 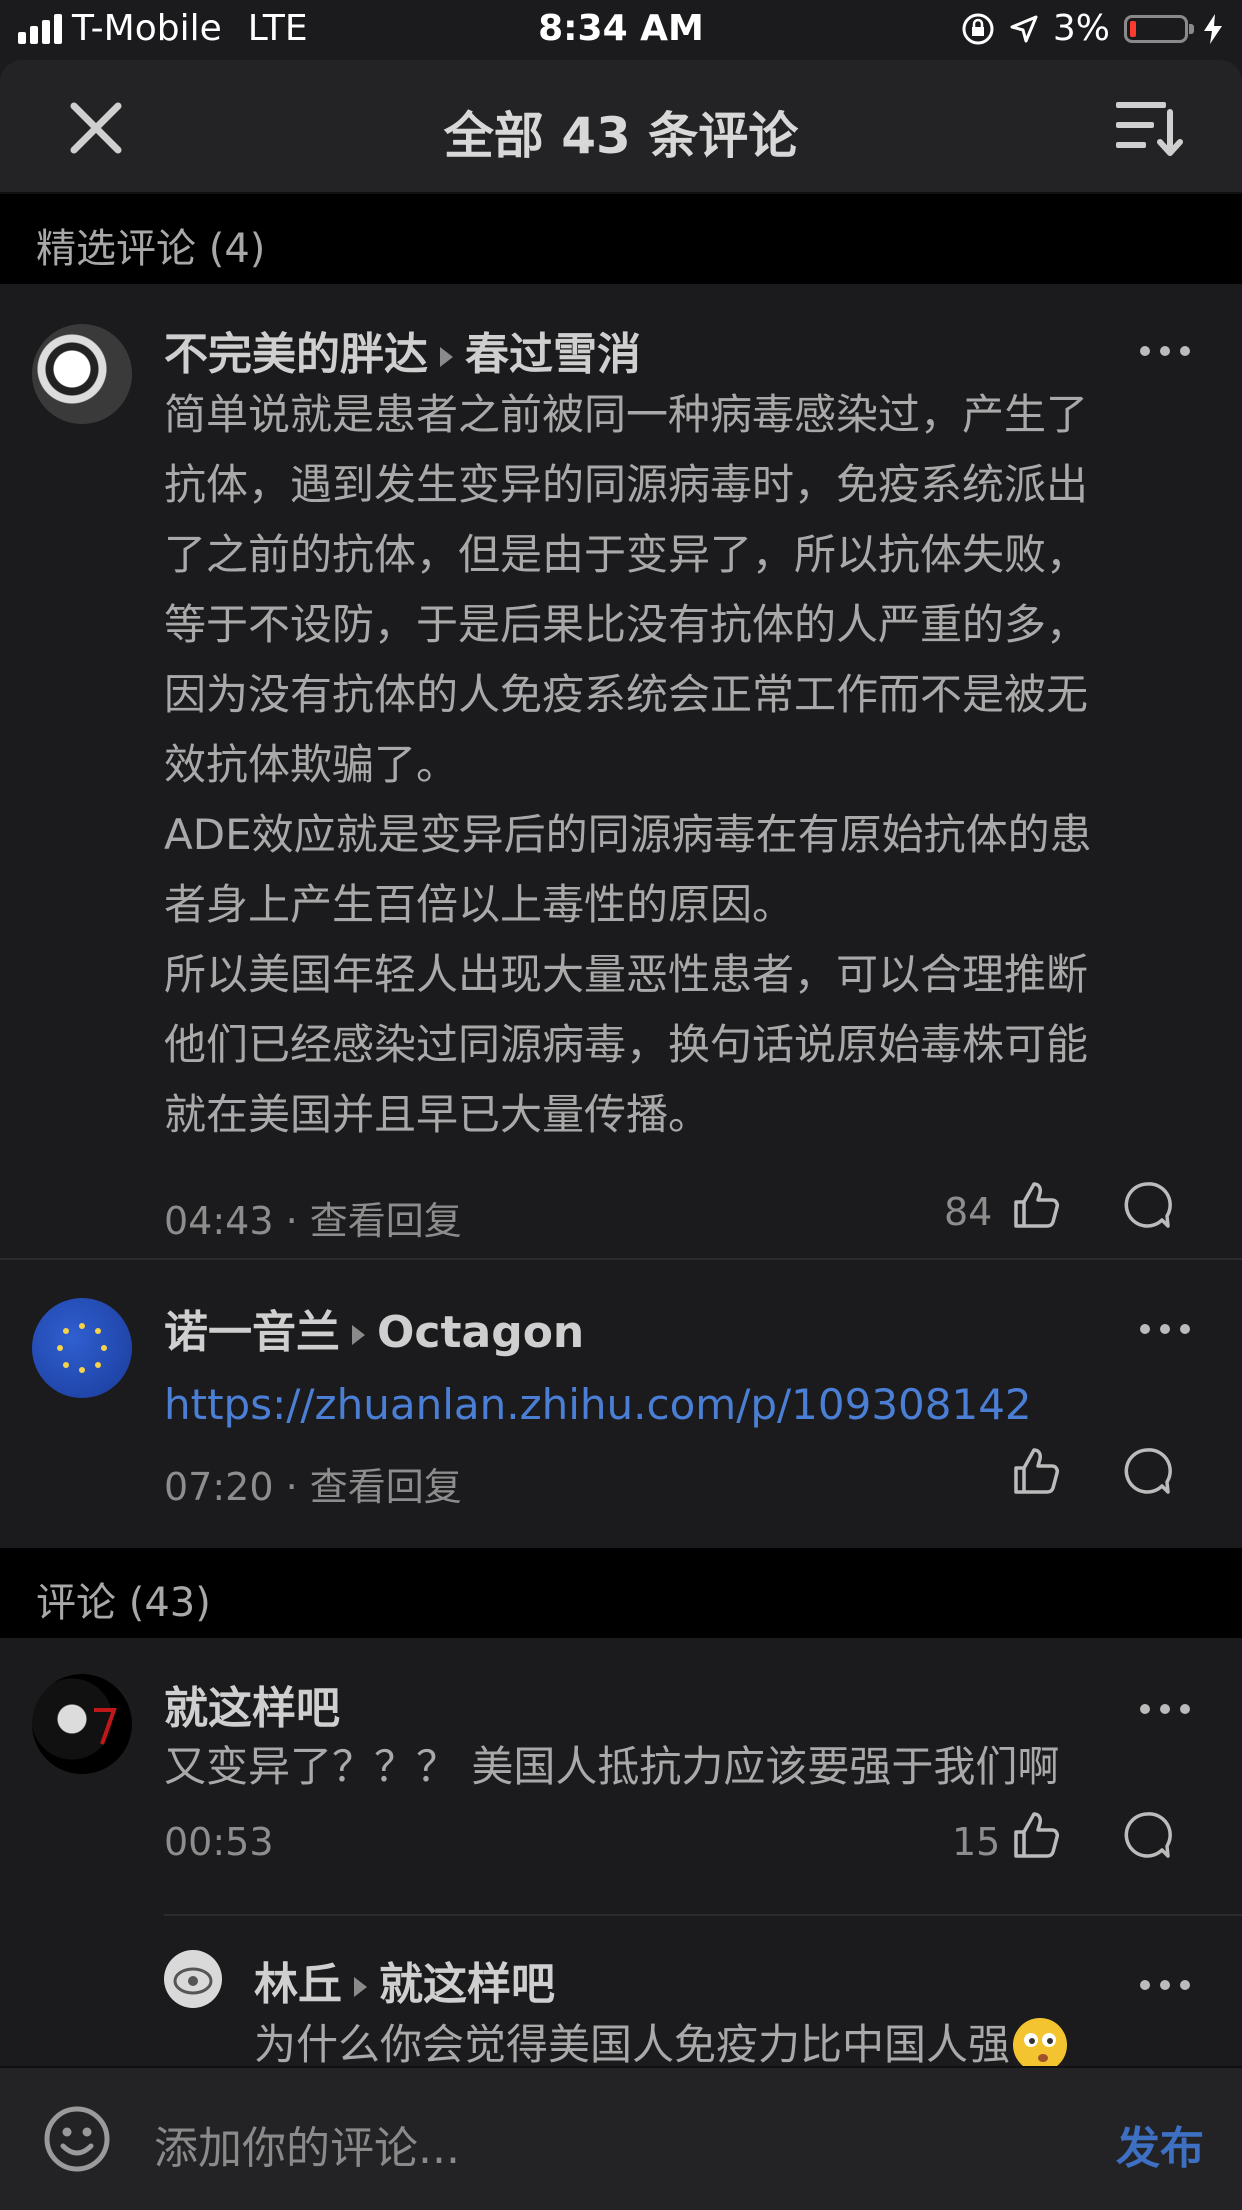 What do you see at coordinates (1149, 127) in the screenshot?
I see `sort-icon` at bounding box center [1149, 127].